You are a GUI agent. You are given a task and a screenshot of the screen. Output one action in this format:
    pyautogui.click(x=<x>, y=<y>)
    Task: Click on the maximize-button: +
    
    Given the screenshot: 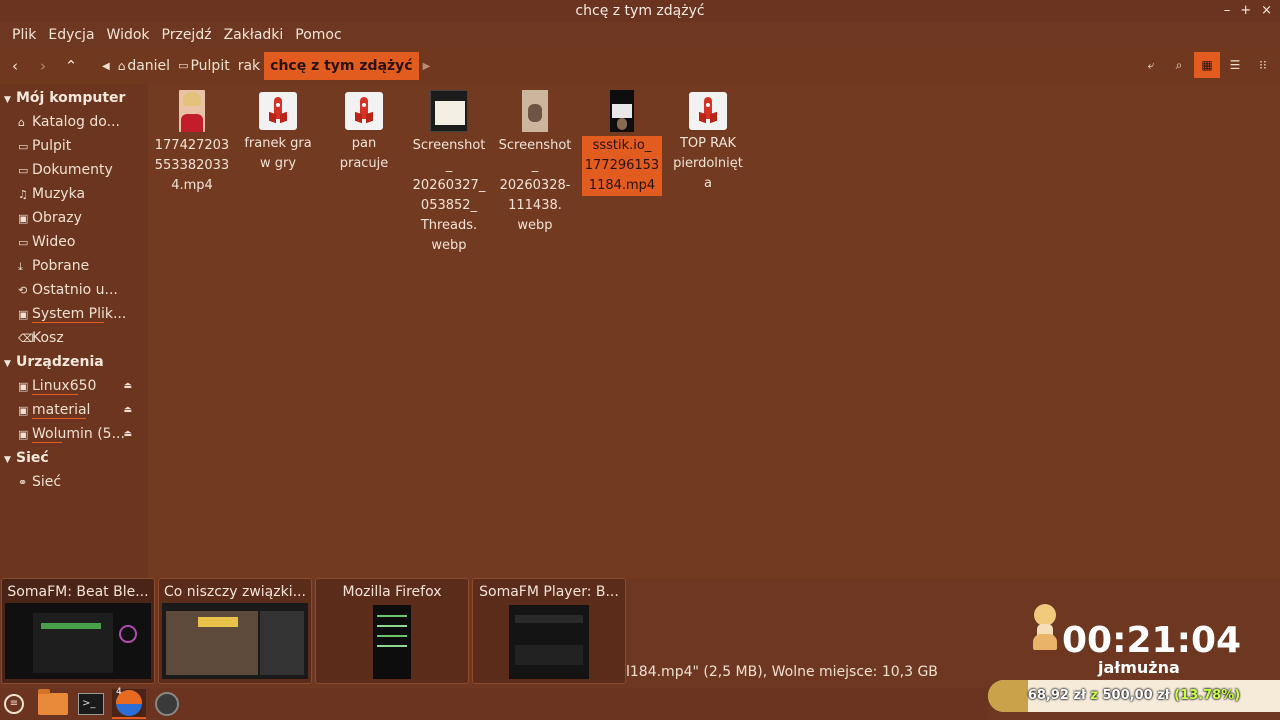 What is the action you would take?
    pyautogui.click(x=1245, y=11)
    